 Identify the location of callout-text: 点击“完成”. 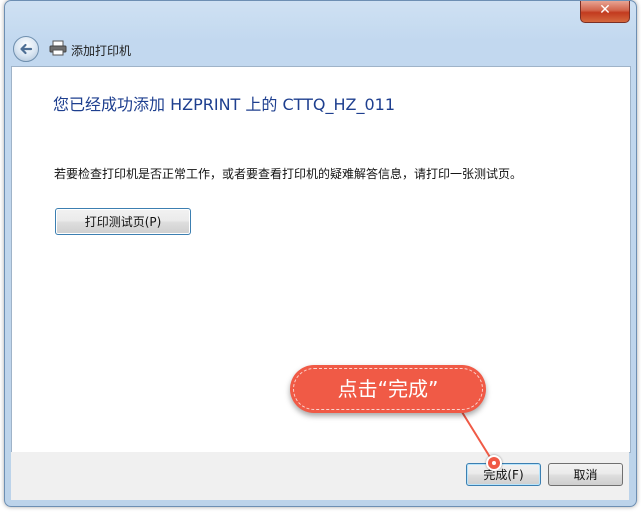
(388, 389).